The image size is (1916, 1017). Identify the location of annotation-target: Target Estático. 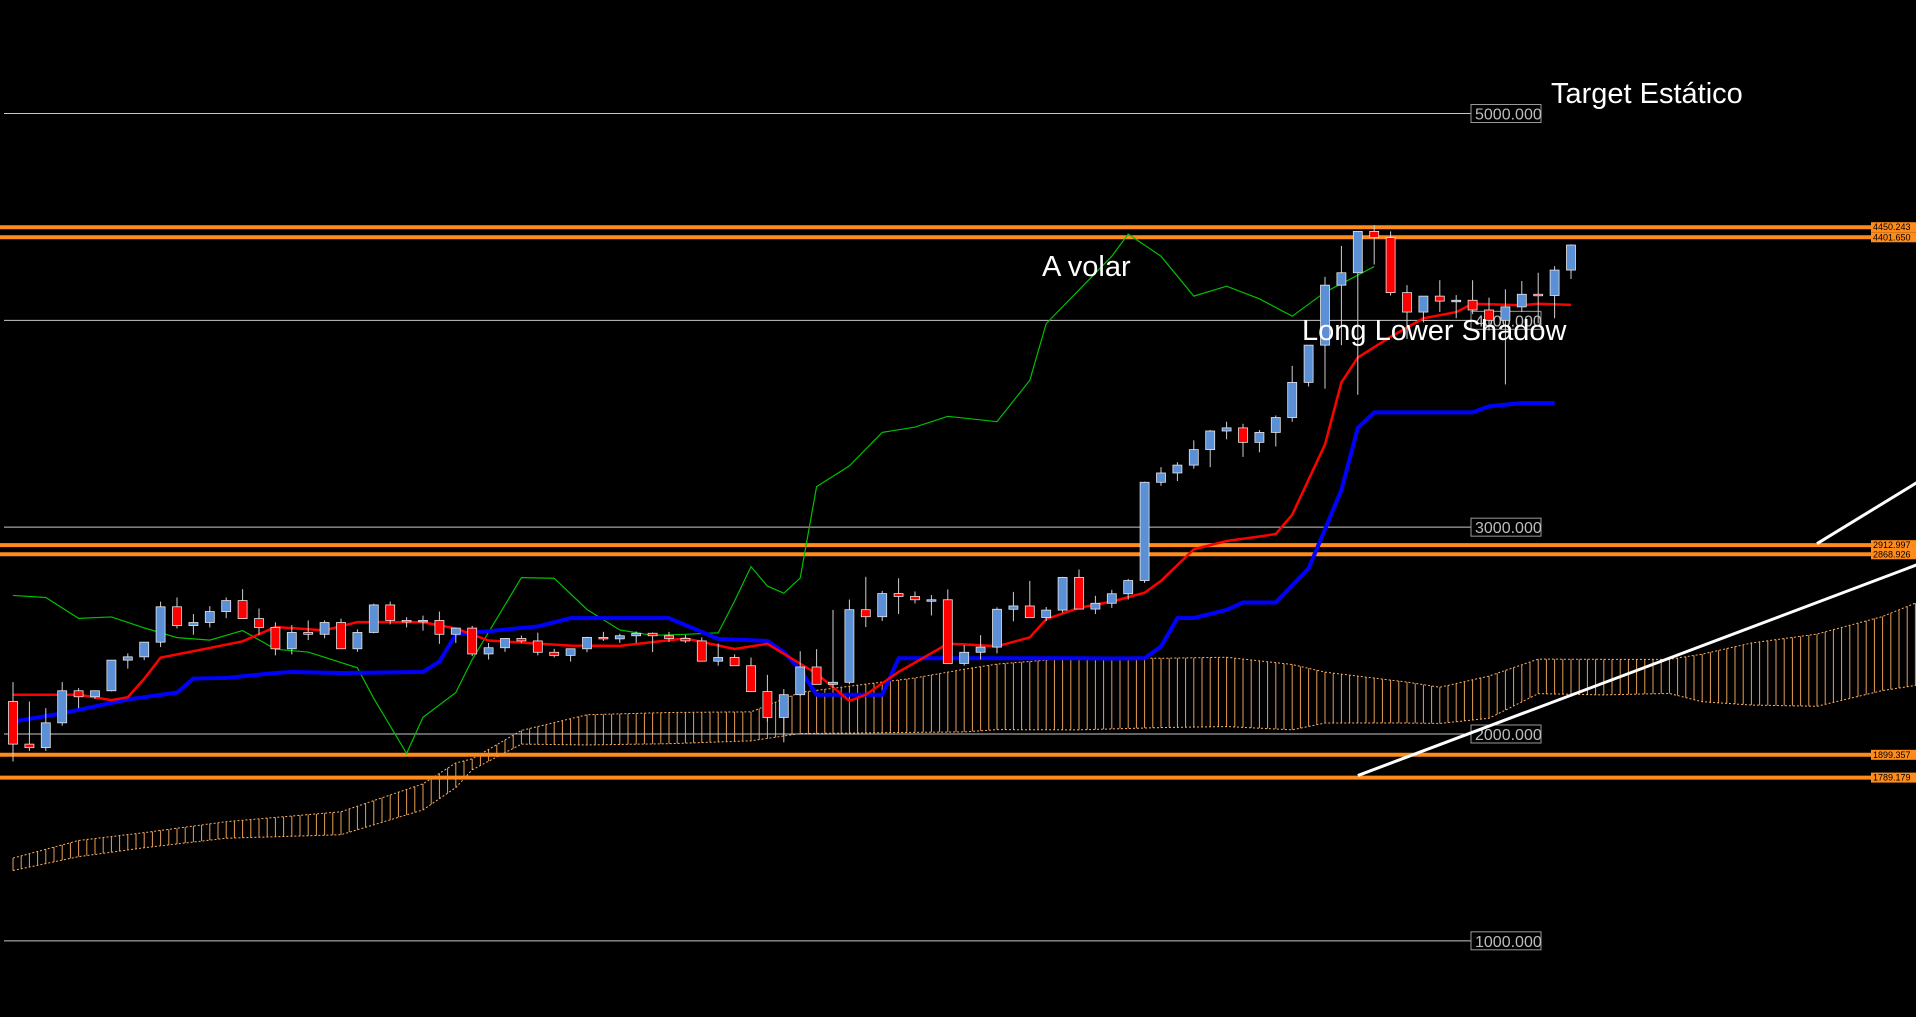
(1647, 94).